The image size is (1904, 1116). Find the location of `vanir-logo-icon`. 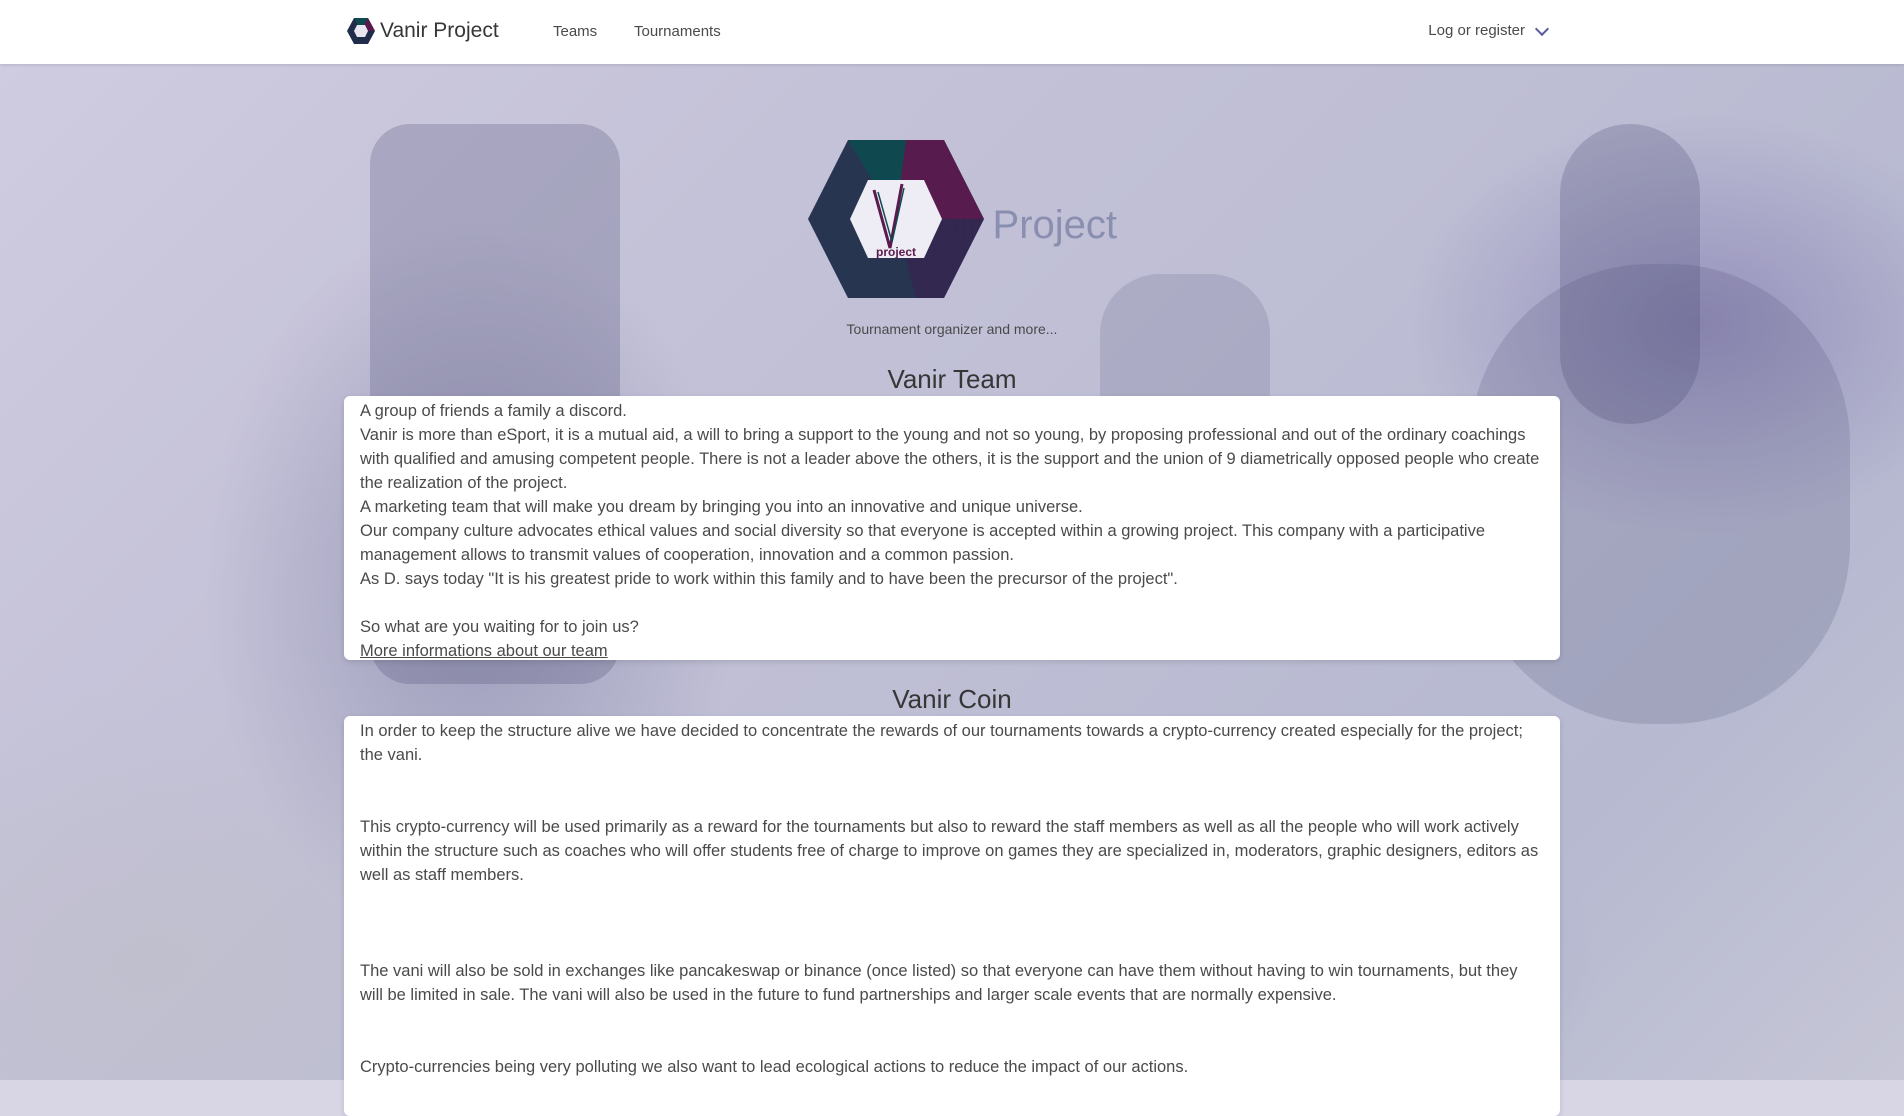

vanir-logo-icon is located at coordinates (361, 31).